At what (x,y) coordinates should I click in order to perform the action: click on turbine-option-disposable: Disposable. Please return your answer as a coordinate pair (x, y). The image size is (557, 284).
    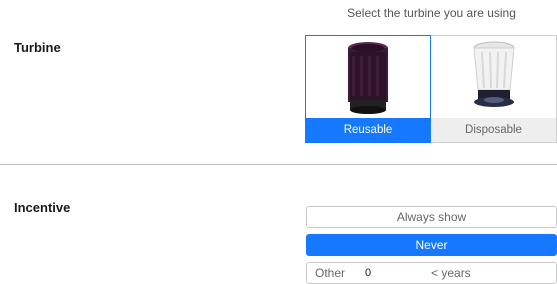
    Looking at the image, I should click on (494, 89).